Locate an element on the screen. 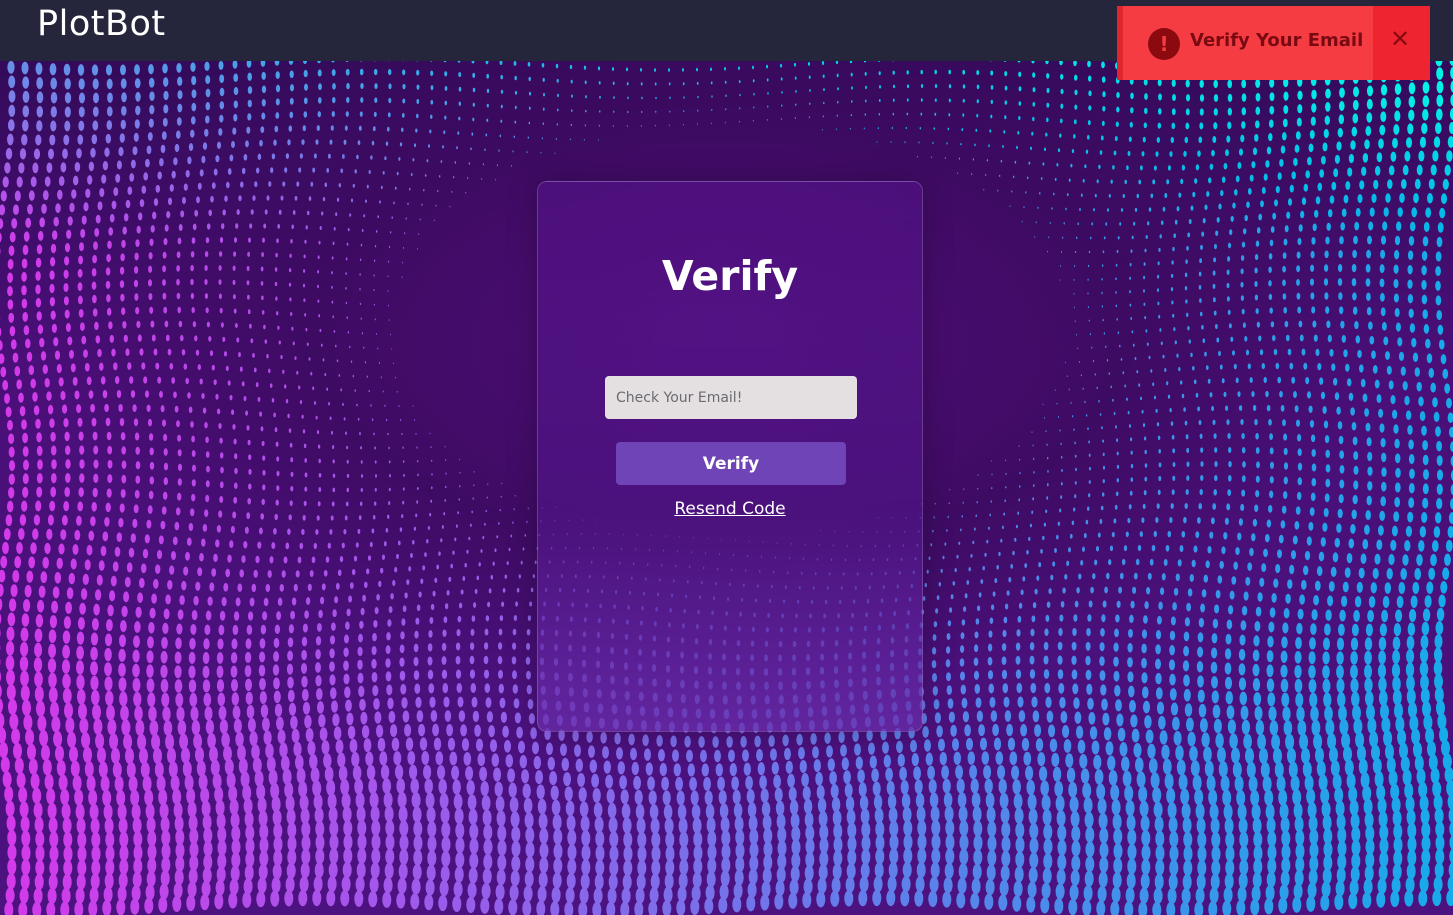 The height and width of the screenshot is (915, 1453). exclamation-circle-icon: ! is located at coordinates (1164, 44).